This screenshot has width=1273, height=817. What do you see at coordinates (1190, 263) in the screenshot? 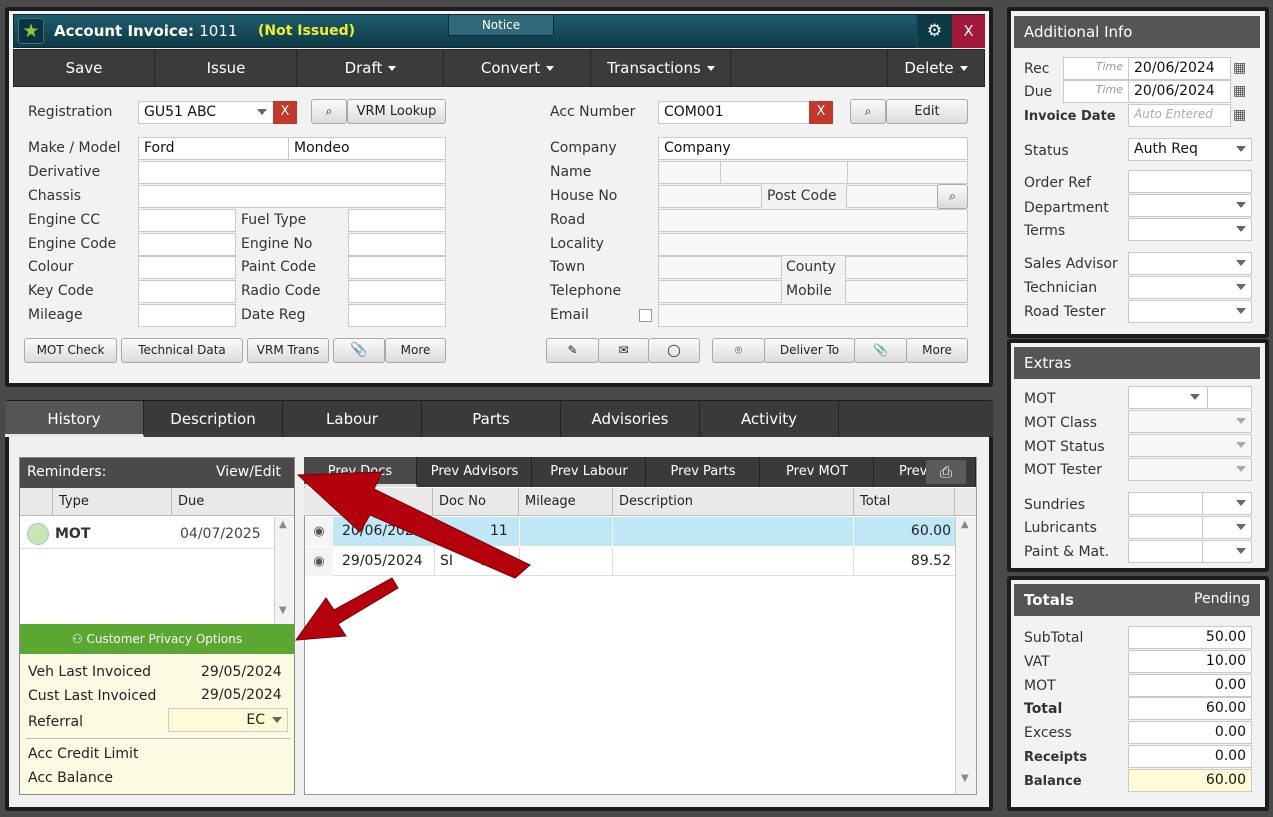
I see `sales-advisor-select` at bounding box center [1190, 263].